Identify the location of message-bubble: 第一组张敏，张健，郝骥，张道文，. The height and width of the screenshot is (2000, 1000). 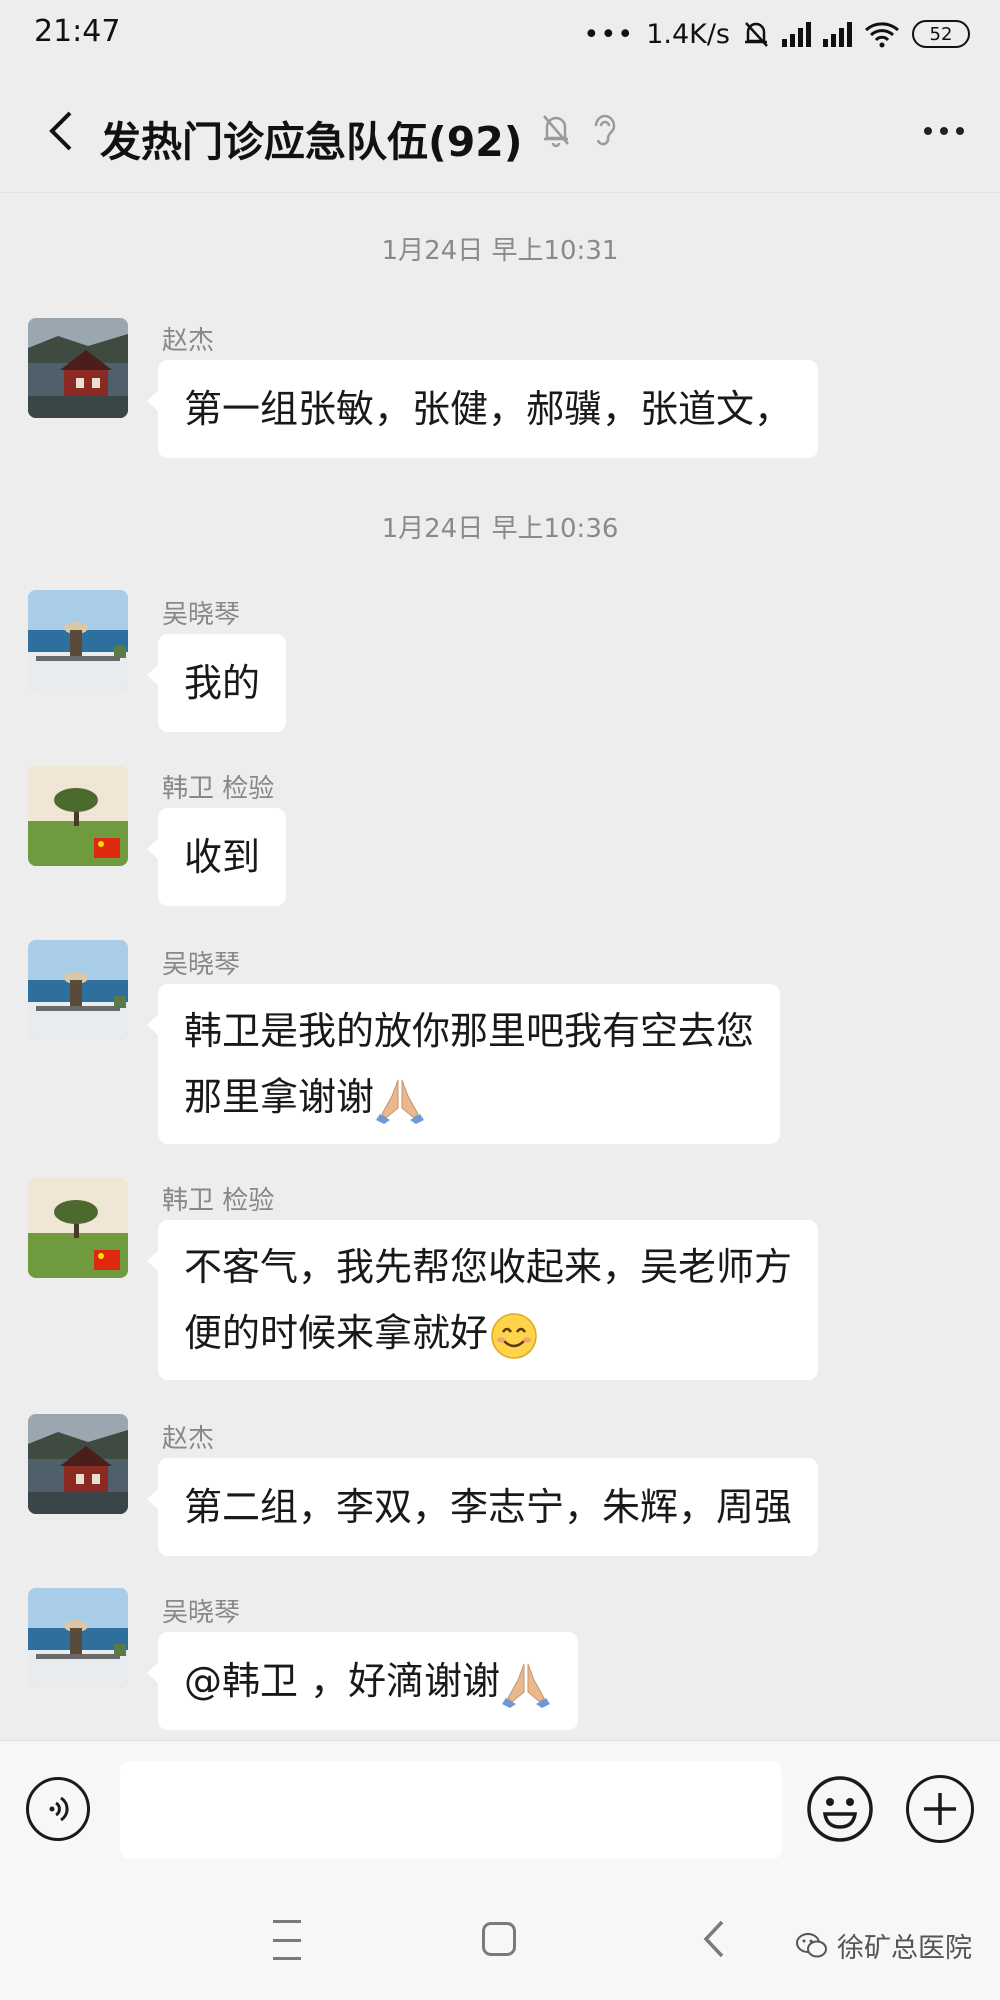
(482, 409).